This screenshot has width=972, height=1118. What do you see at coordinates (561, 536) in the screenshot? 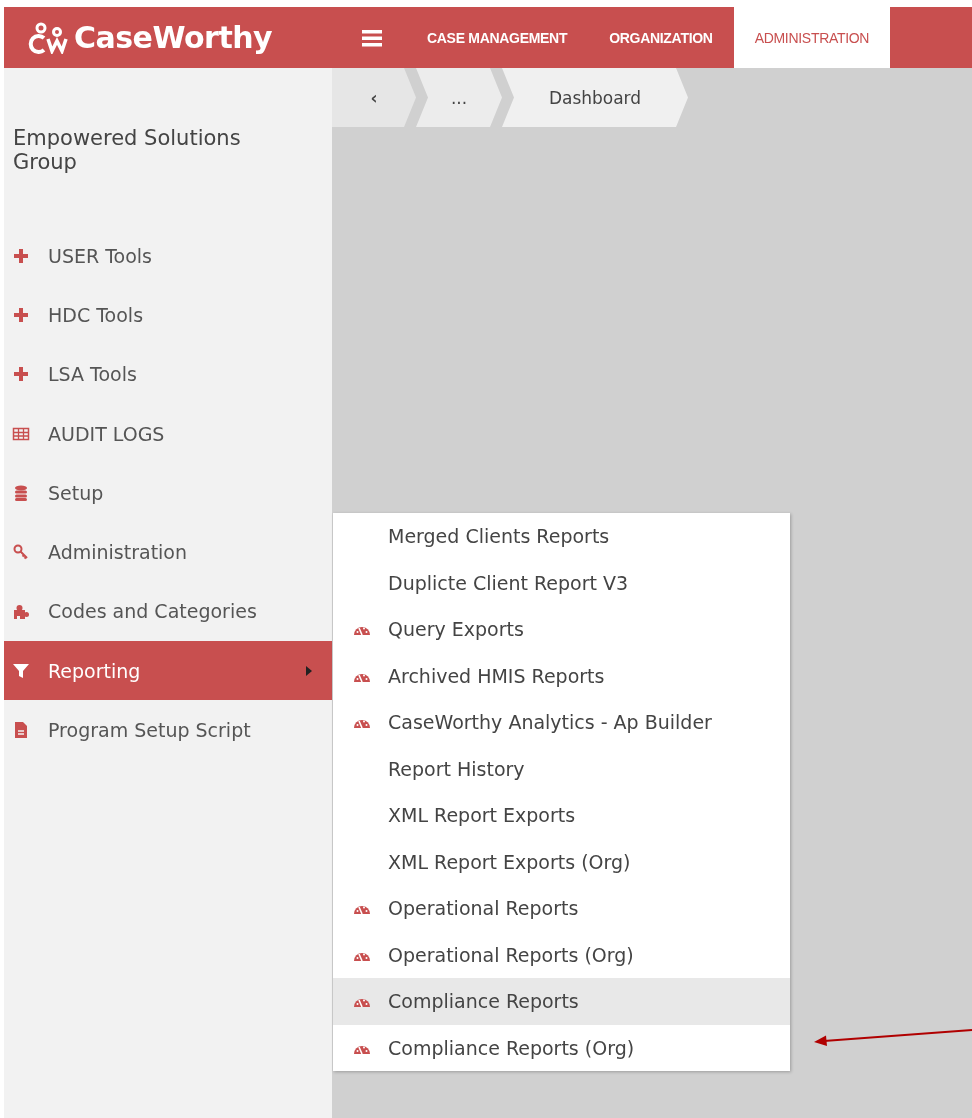
I see `menu-item: Merged Clients Reports` at bounding box center [561, 536].